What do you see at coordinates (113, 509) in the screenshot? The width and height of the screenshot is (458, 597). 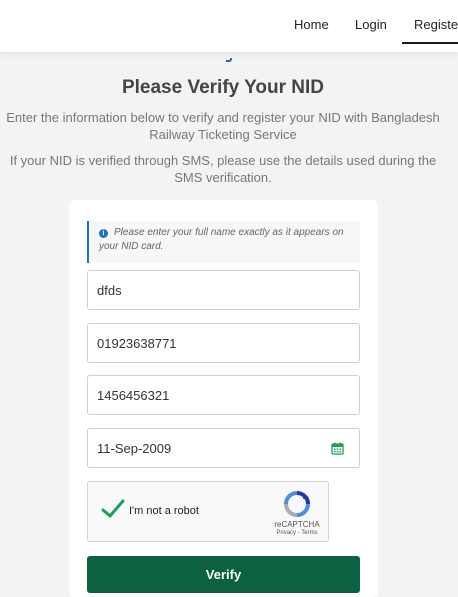 I see `checkmark-icon` at bounding box center [113, 509].